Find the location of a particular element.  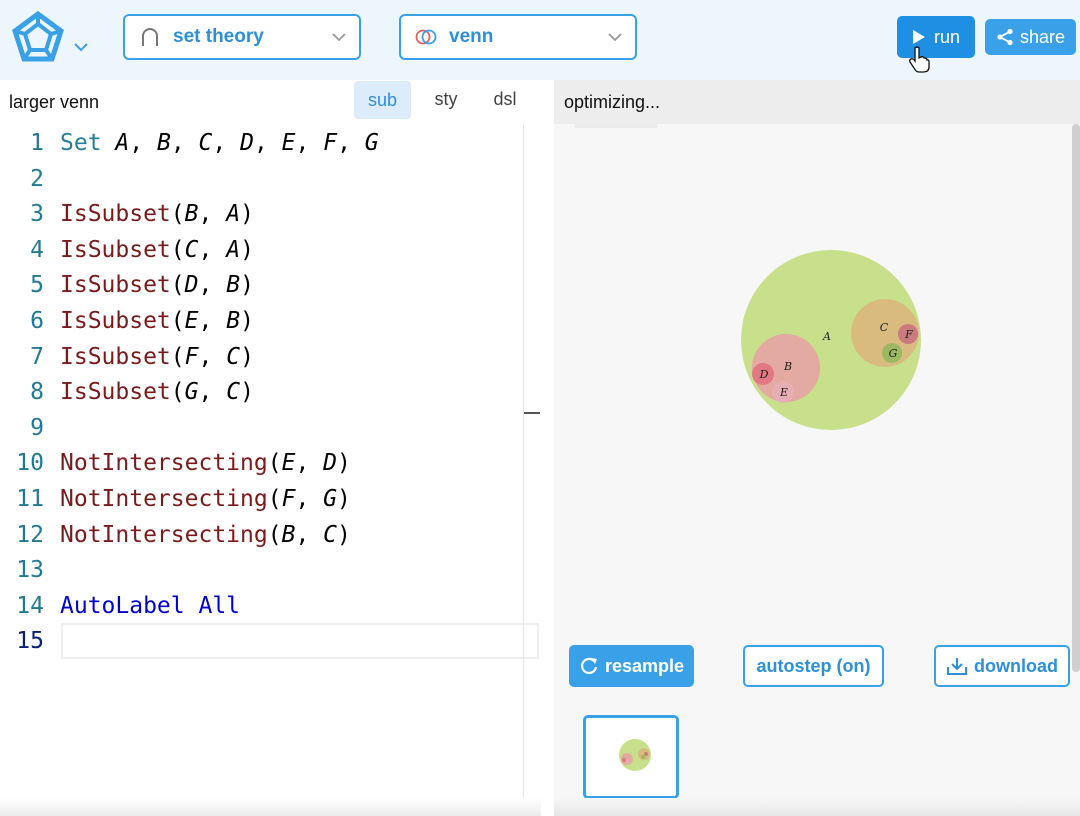

autostep-button-label: autostep (on) is located at coordinates (813, 665).